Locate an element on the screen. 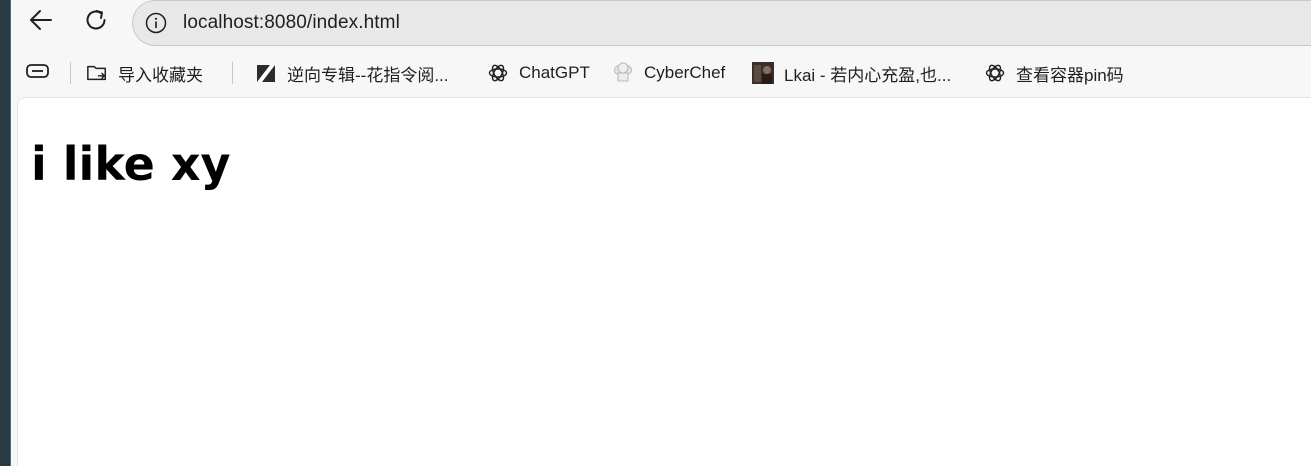 This screenshot has width=1311, height=466. back-arrow-icon is located at coordinates (41, 22).